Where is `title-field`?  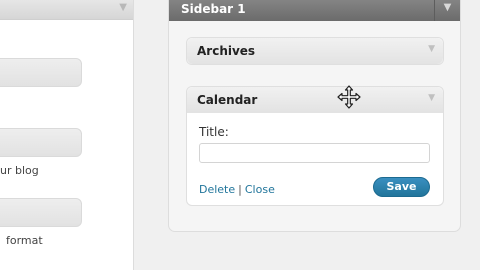 title-field is located at coordinates (314, 153).